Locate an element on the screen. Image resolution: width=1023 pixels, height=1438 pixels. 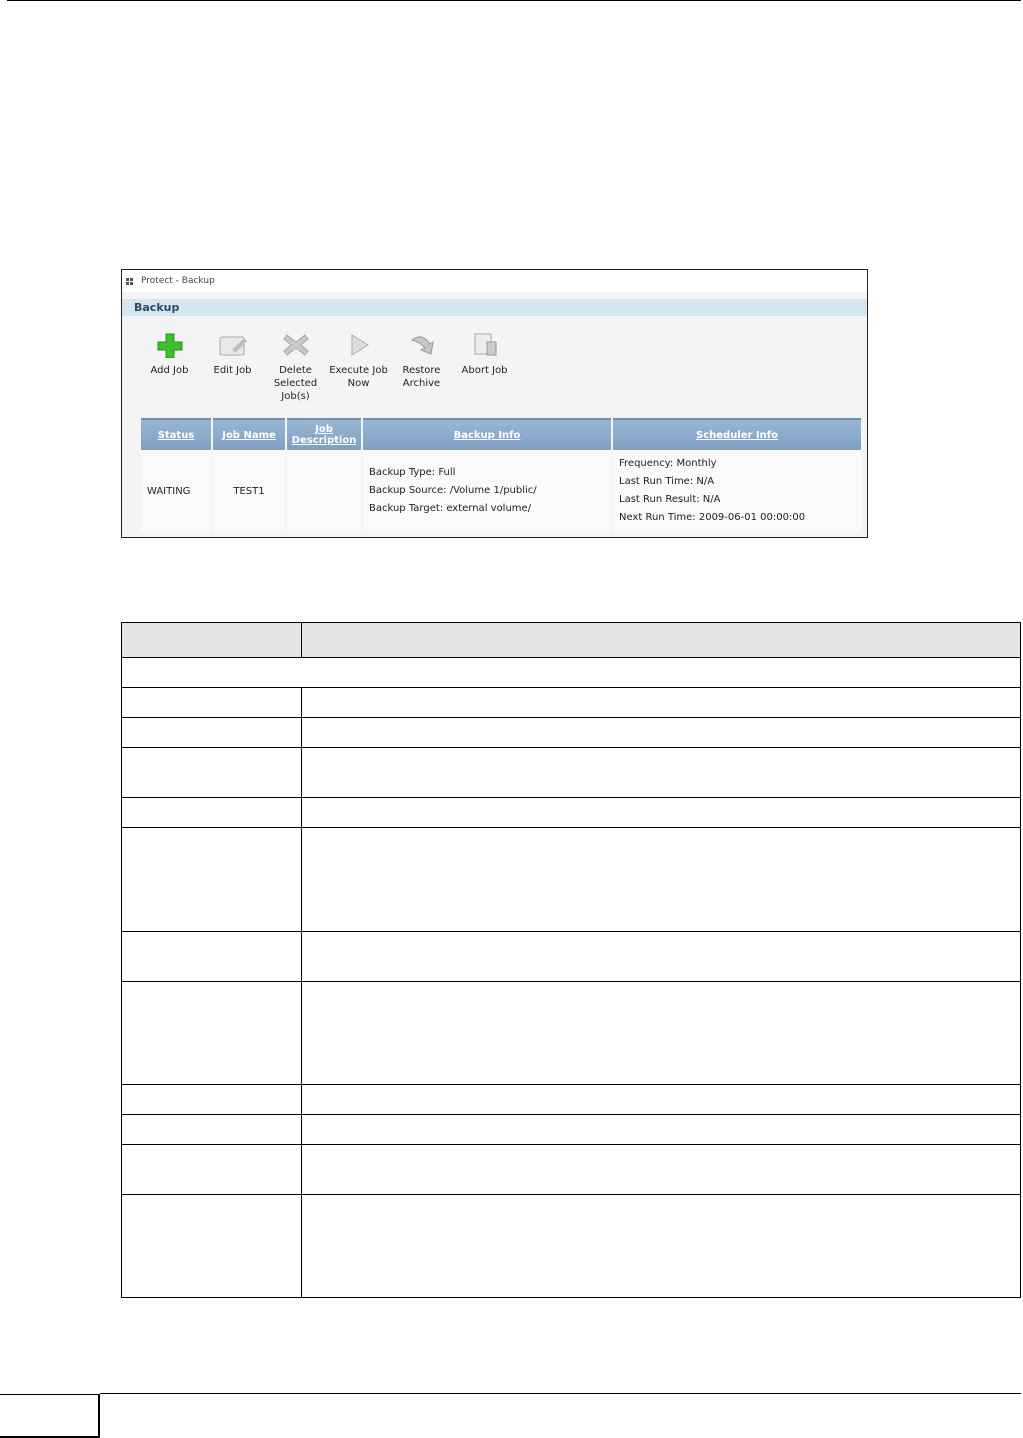
last-run-time: Last Run Time: N/A is located at coordinates (667, 481).